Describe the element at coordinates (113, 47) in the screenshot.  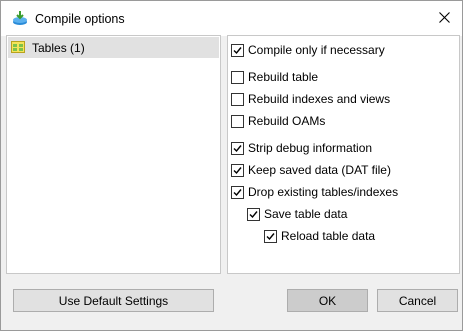
I see `tree-item-tables: Tables (1)` at that location.